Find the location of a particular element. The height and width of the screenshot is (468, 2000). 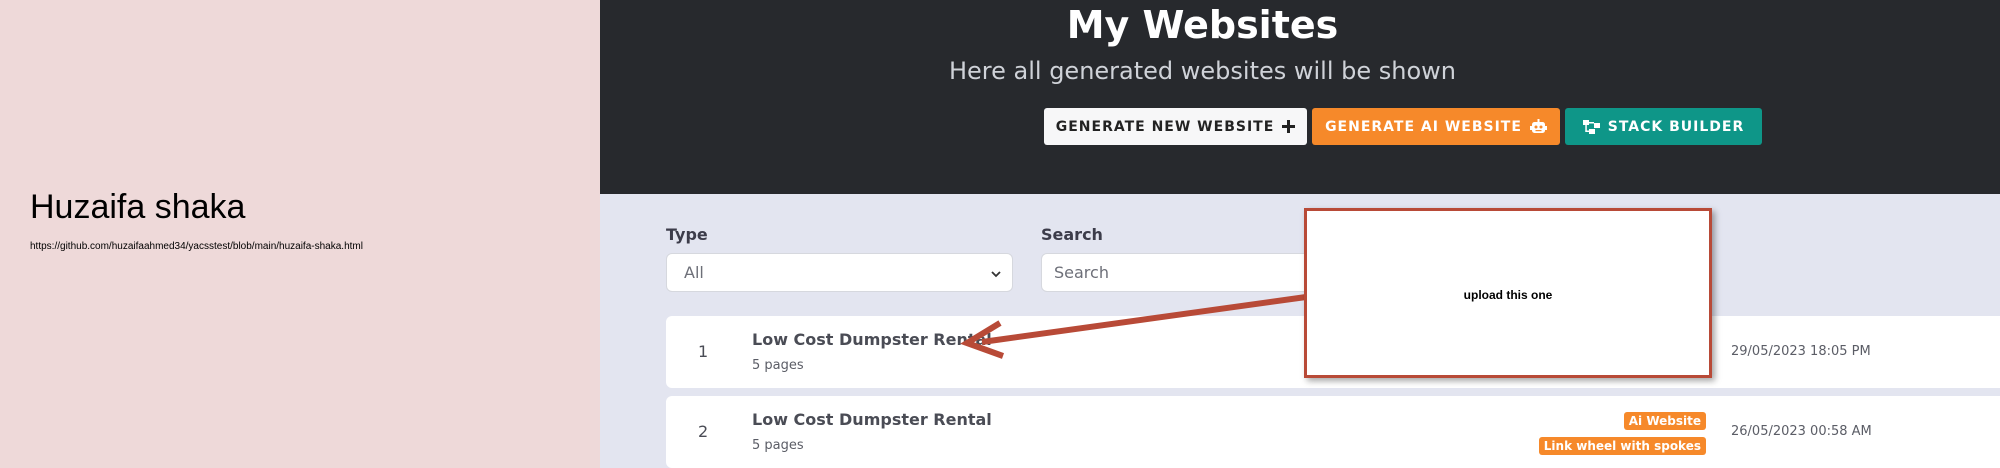

type-filter-label: Type is located at coordinates (687, 234).